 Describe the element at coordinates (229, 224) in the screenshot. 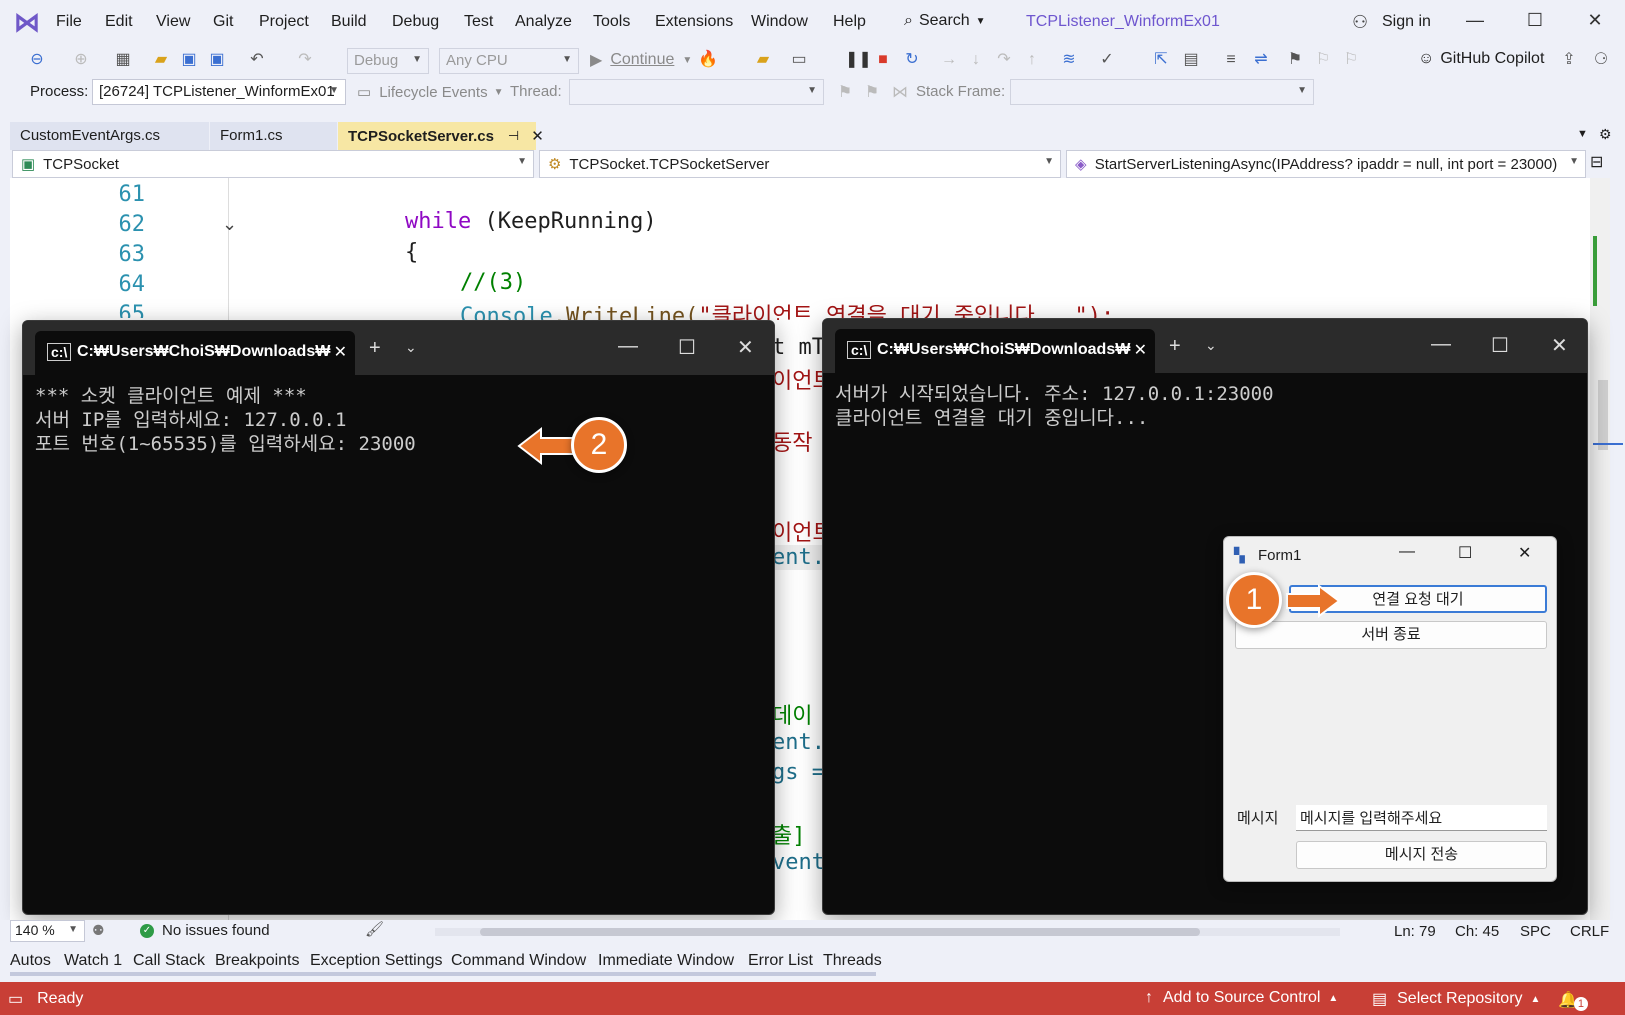

I see `collapse-chevron-icon: ⌄` at that location.